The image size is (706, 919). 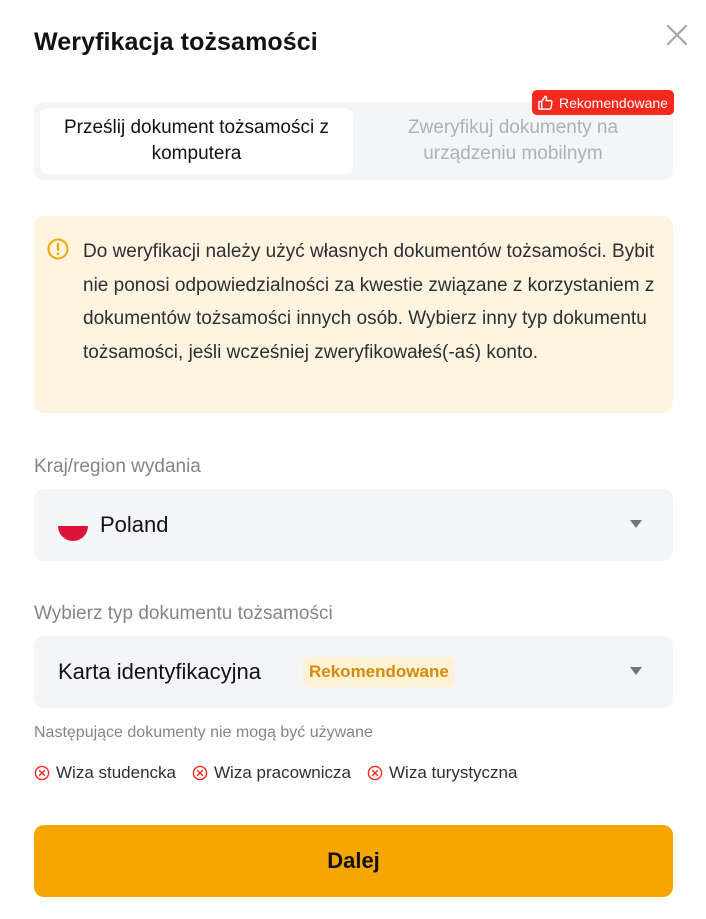 I want to click on document-type-value: Karta identyfikacyjna, so click(x=159, y=671).